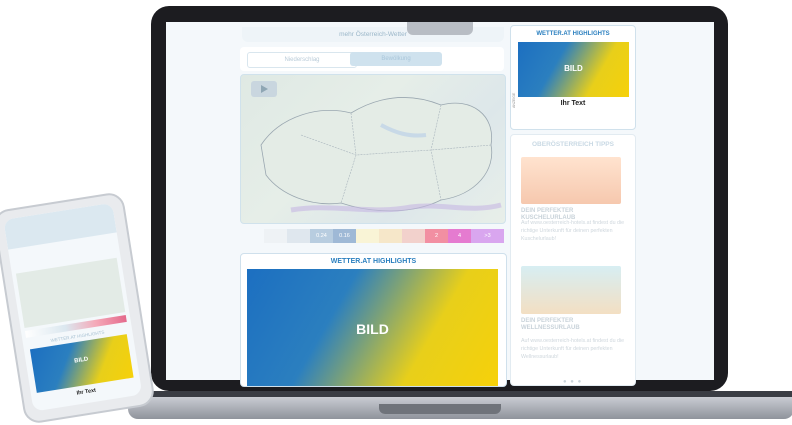 Image resolution: width=792 pixels, height=425 pixels. I want to click on tipp-image-kuschelurlaub, so click(571, 180).